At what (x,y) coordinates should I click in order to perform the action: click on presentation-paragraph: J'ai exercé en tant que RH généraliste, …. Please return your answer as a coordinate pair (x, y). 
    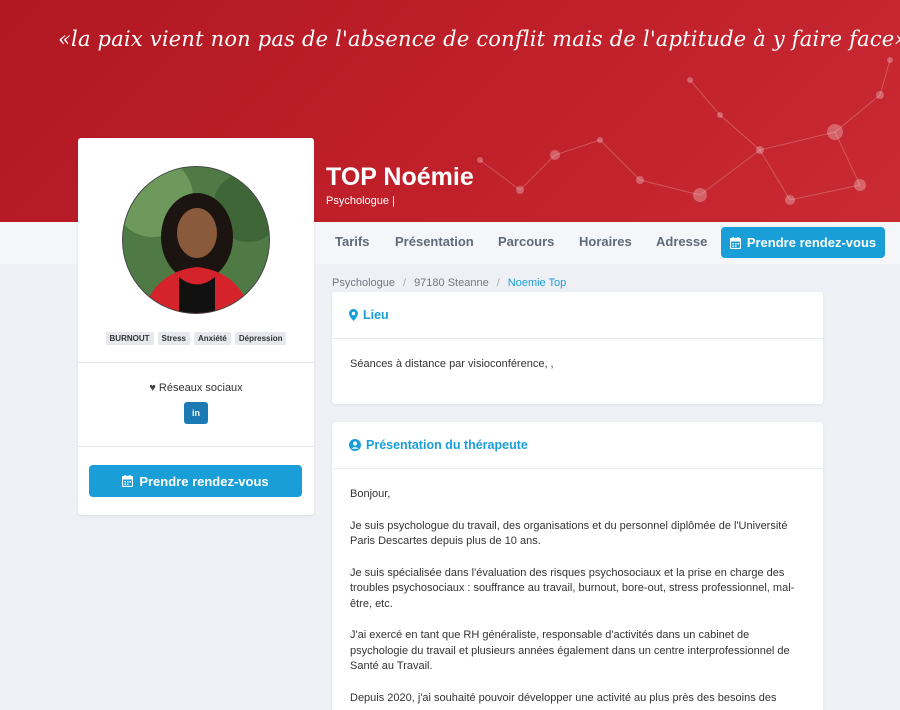
    Looking at the image, I should click on (570, 650).